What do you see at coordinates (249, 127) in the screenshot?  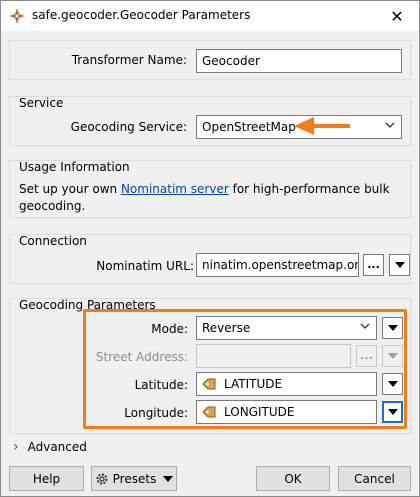 I see `geocoding-service-value: OpenStreetMap` at bounding box center [249, 127].